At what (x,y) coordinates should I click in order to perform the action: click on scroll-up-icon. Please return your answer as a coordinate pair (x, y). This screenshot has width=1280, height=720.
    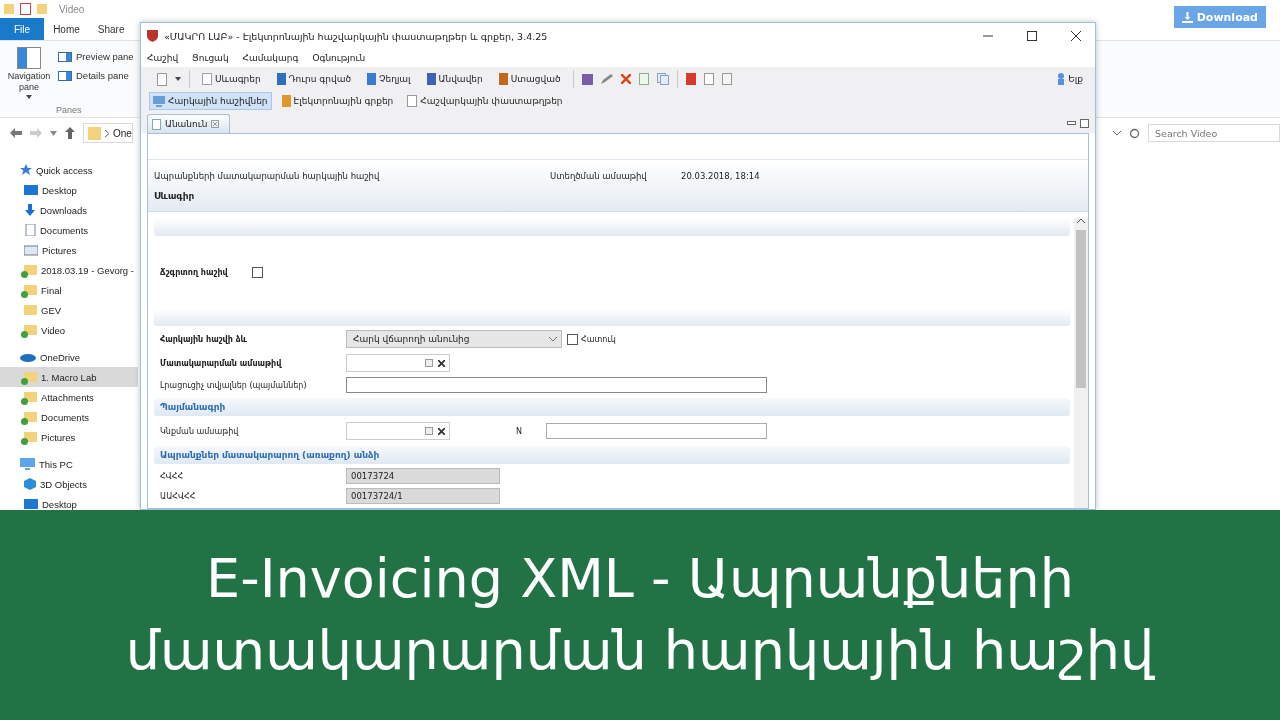
    Looking at the image, I should click on (1081, 221).